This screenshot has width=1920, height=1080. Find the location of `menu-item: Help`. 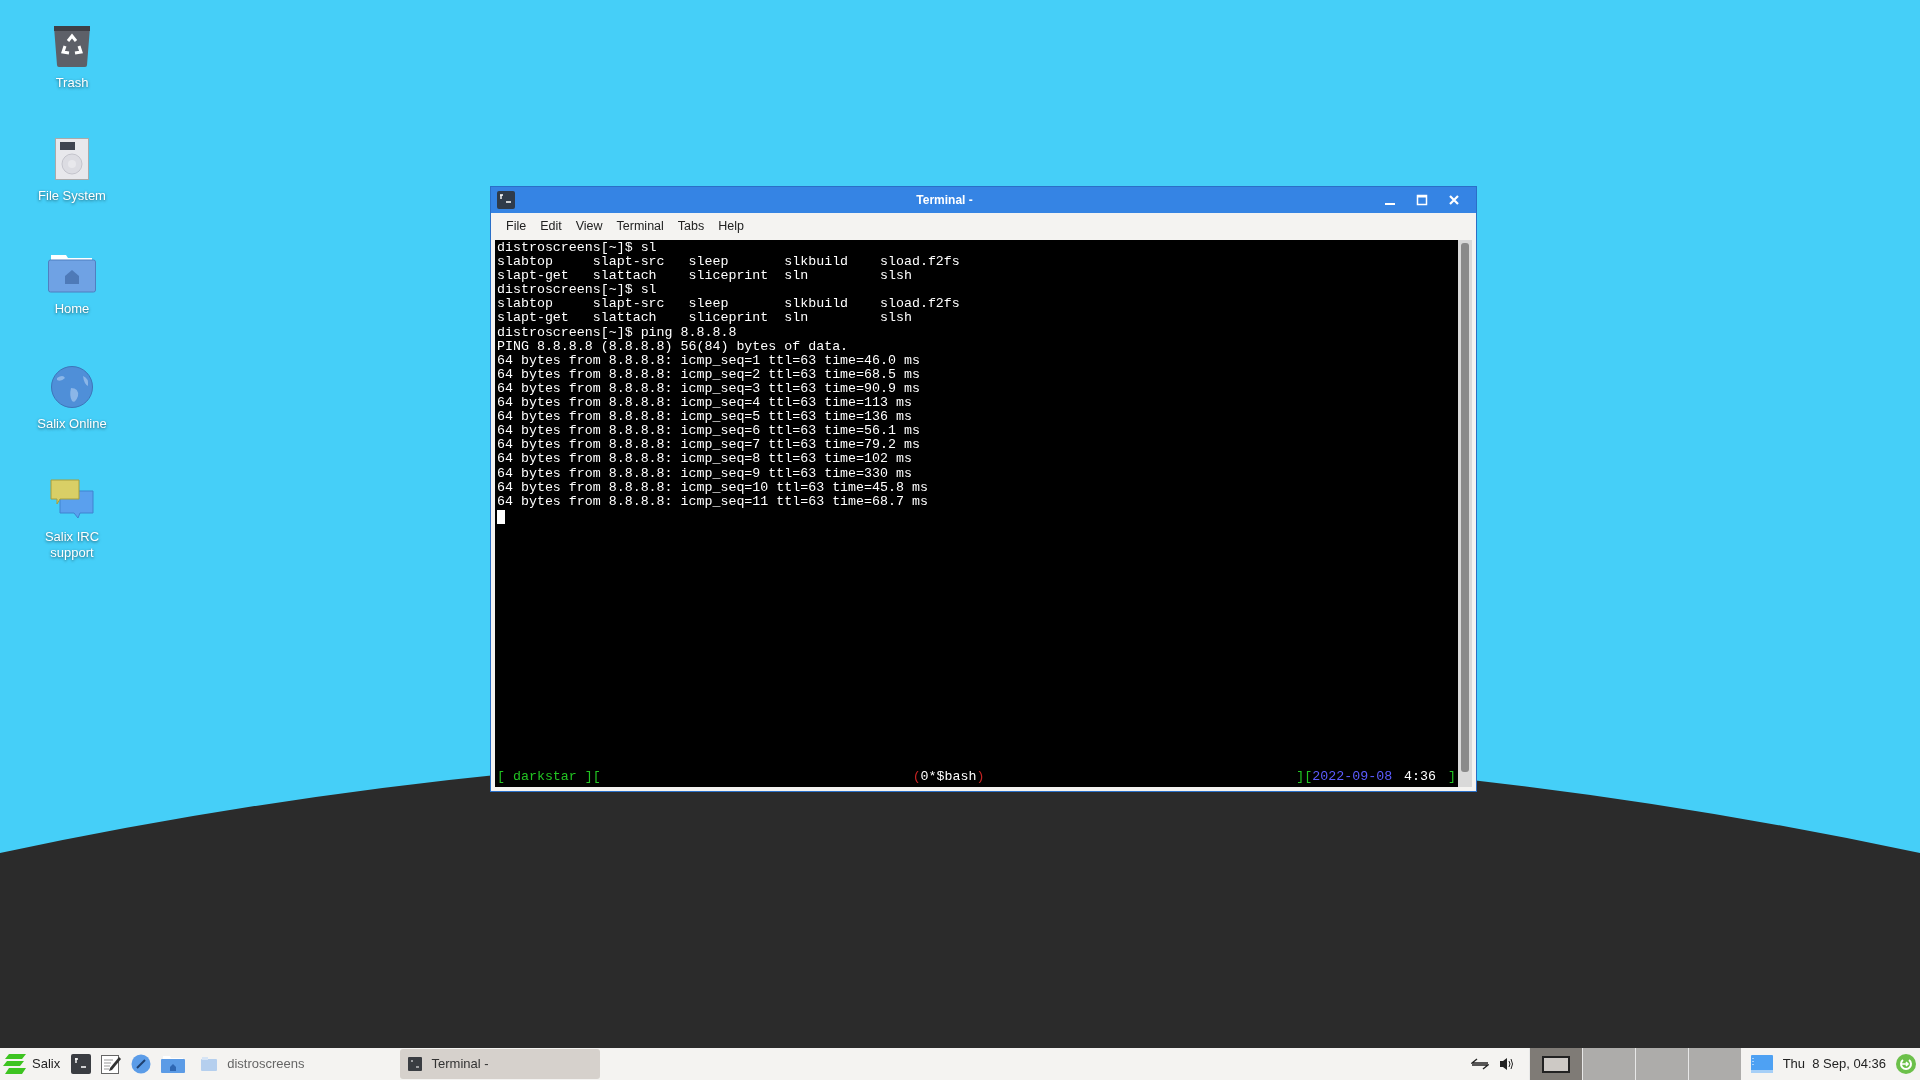

menu-item: Help is located at coordinates (731, 226).